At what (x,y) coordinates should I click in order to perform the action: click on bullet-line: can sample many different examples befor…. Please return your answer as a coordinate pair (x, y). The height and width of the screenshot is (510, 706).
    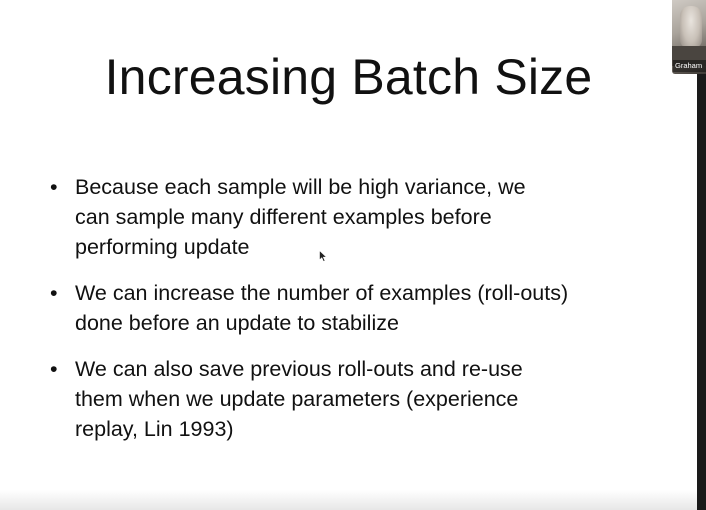
    Looking at the image, I should click on (283, 217).